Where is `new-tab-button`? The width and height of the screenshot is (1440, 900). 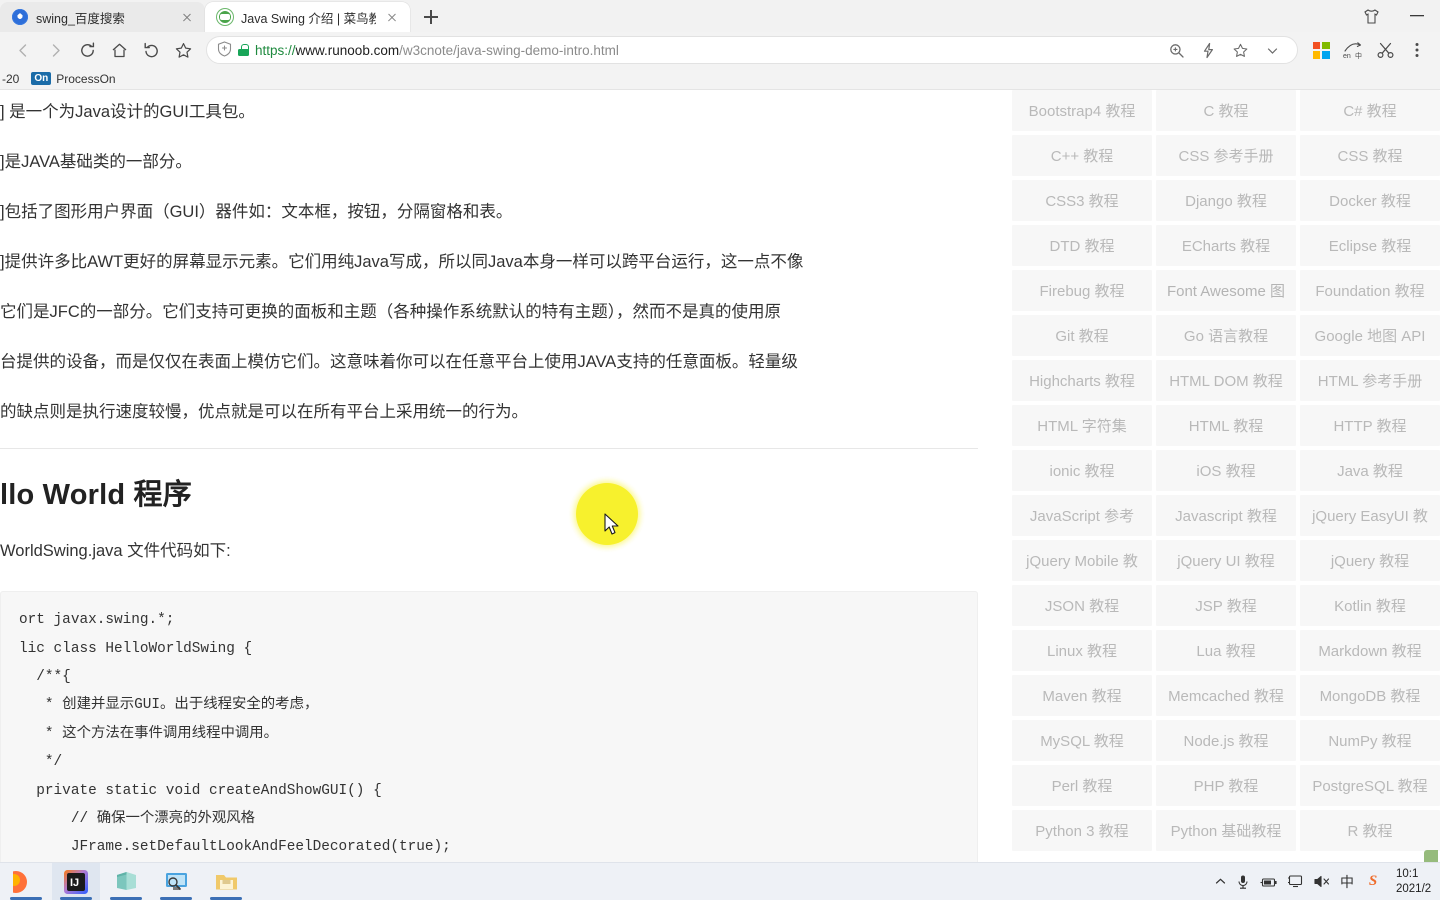 new-tab-button is located at coordinates (431, 17).